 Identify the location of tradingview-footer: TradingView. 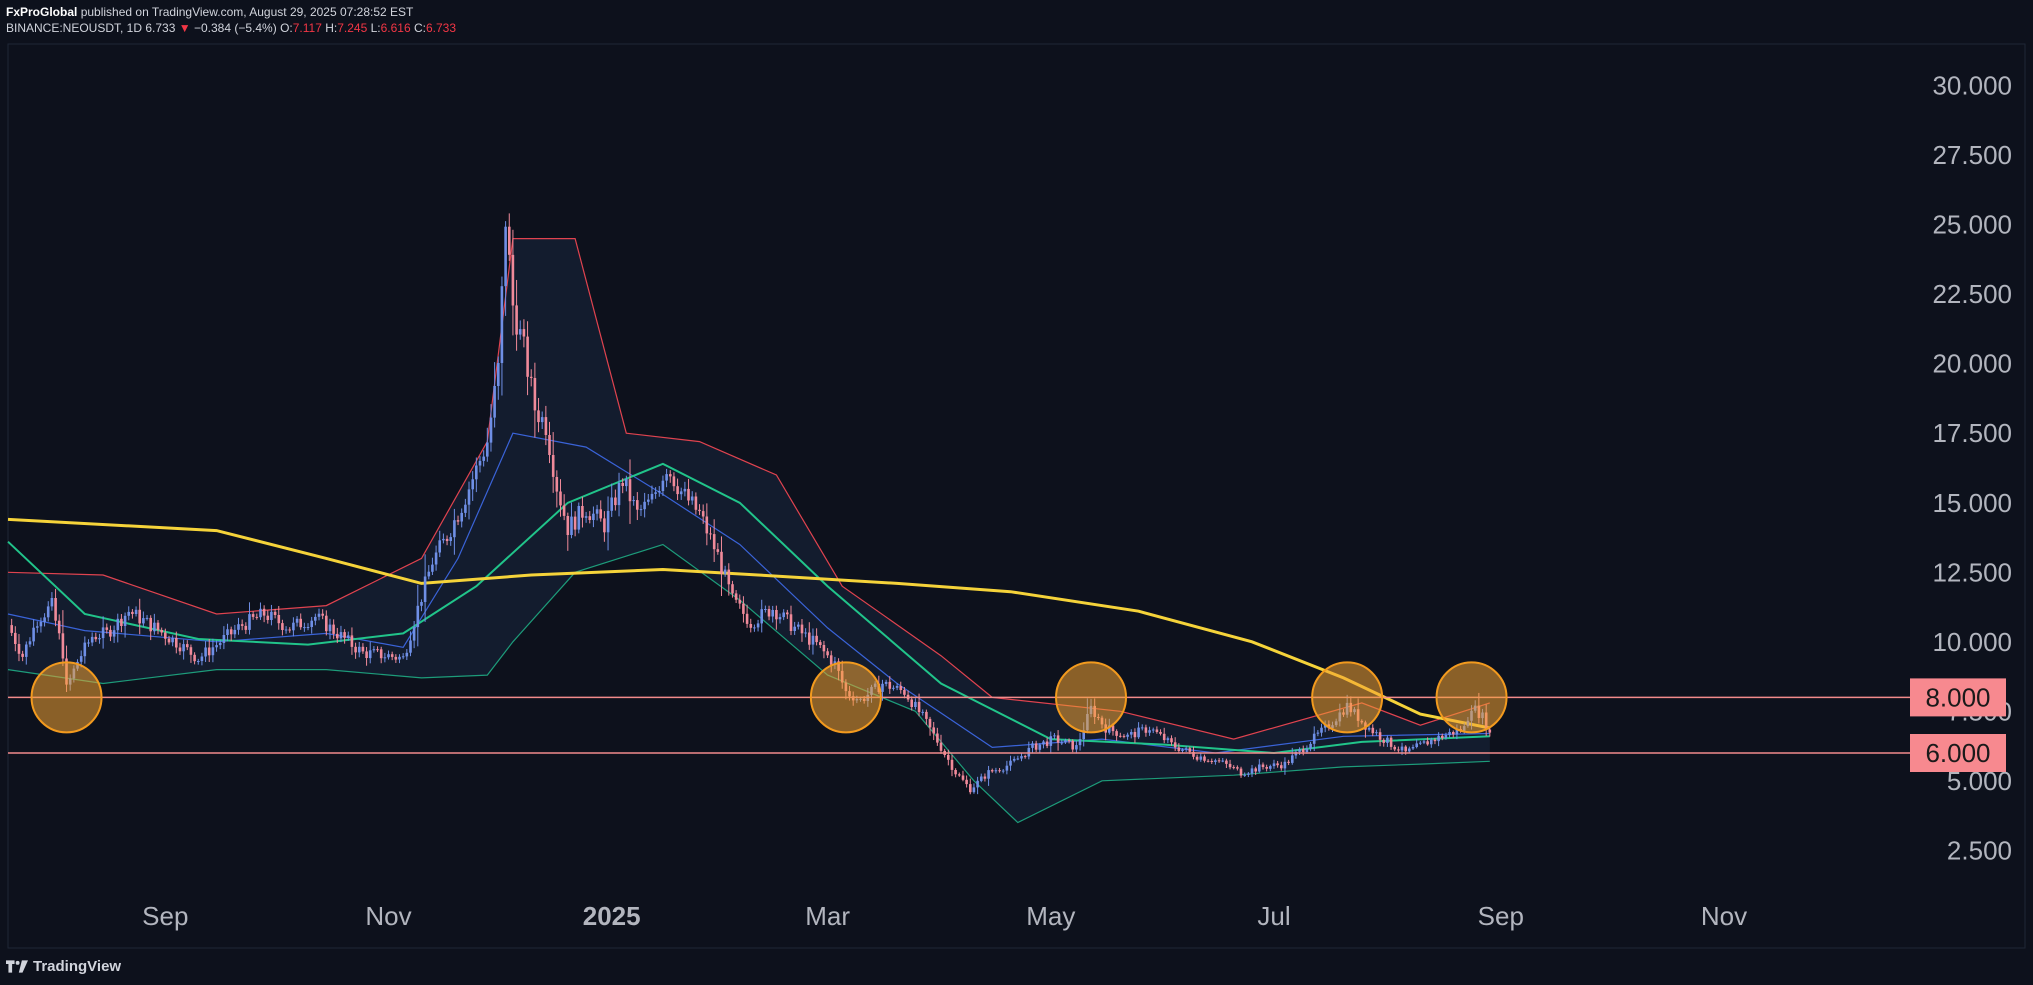
(63, 966).